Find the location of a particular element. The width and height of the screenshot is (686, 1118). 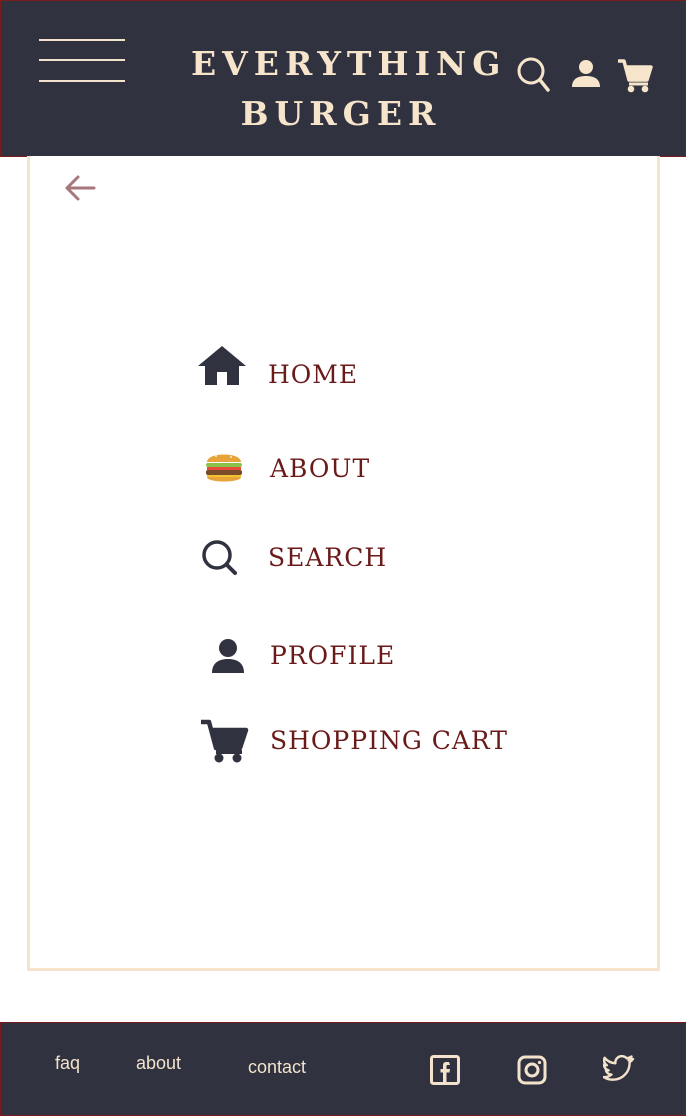

footer-link-contact: contact is located at coordinates (277, 1067).